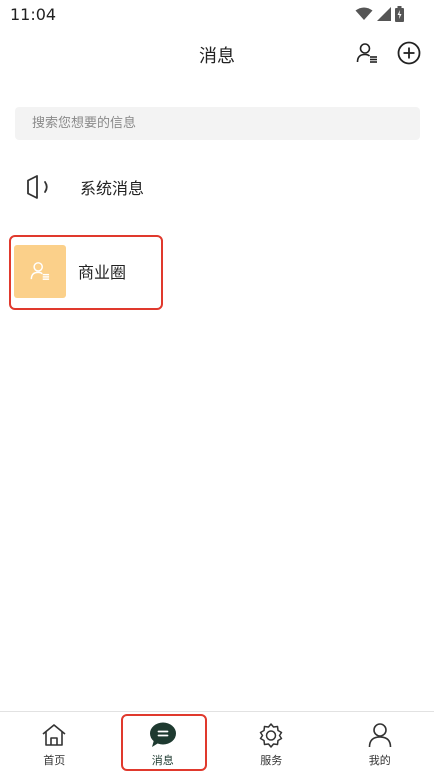 This screenshot has height=772, width=434. I want to click on chat-bubble-icon, so click(163, 735).